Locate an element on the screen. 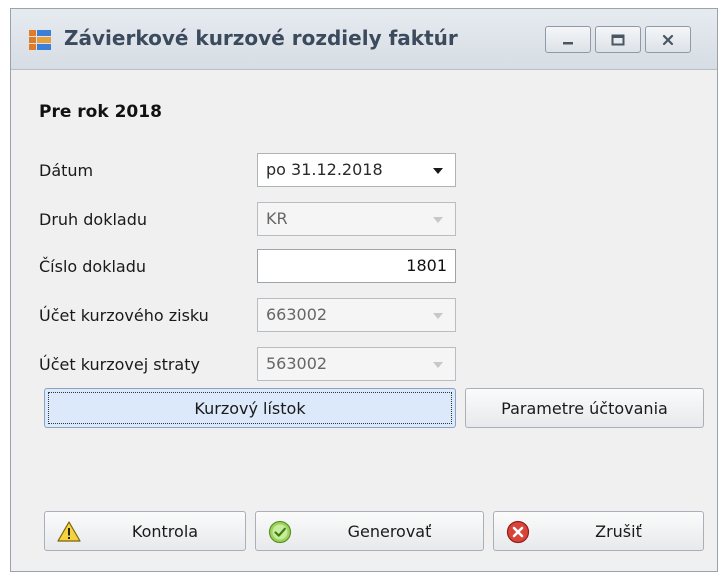  kurzovy-listok-button: Kurzový lístok is located at coordinates (250, 408).